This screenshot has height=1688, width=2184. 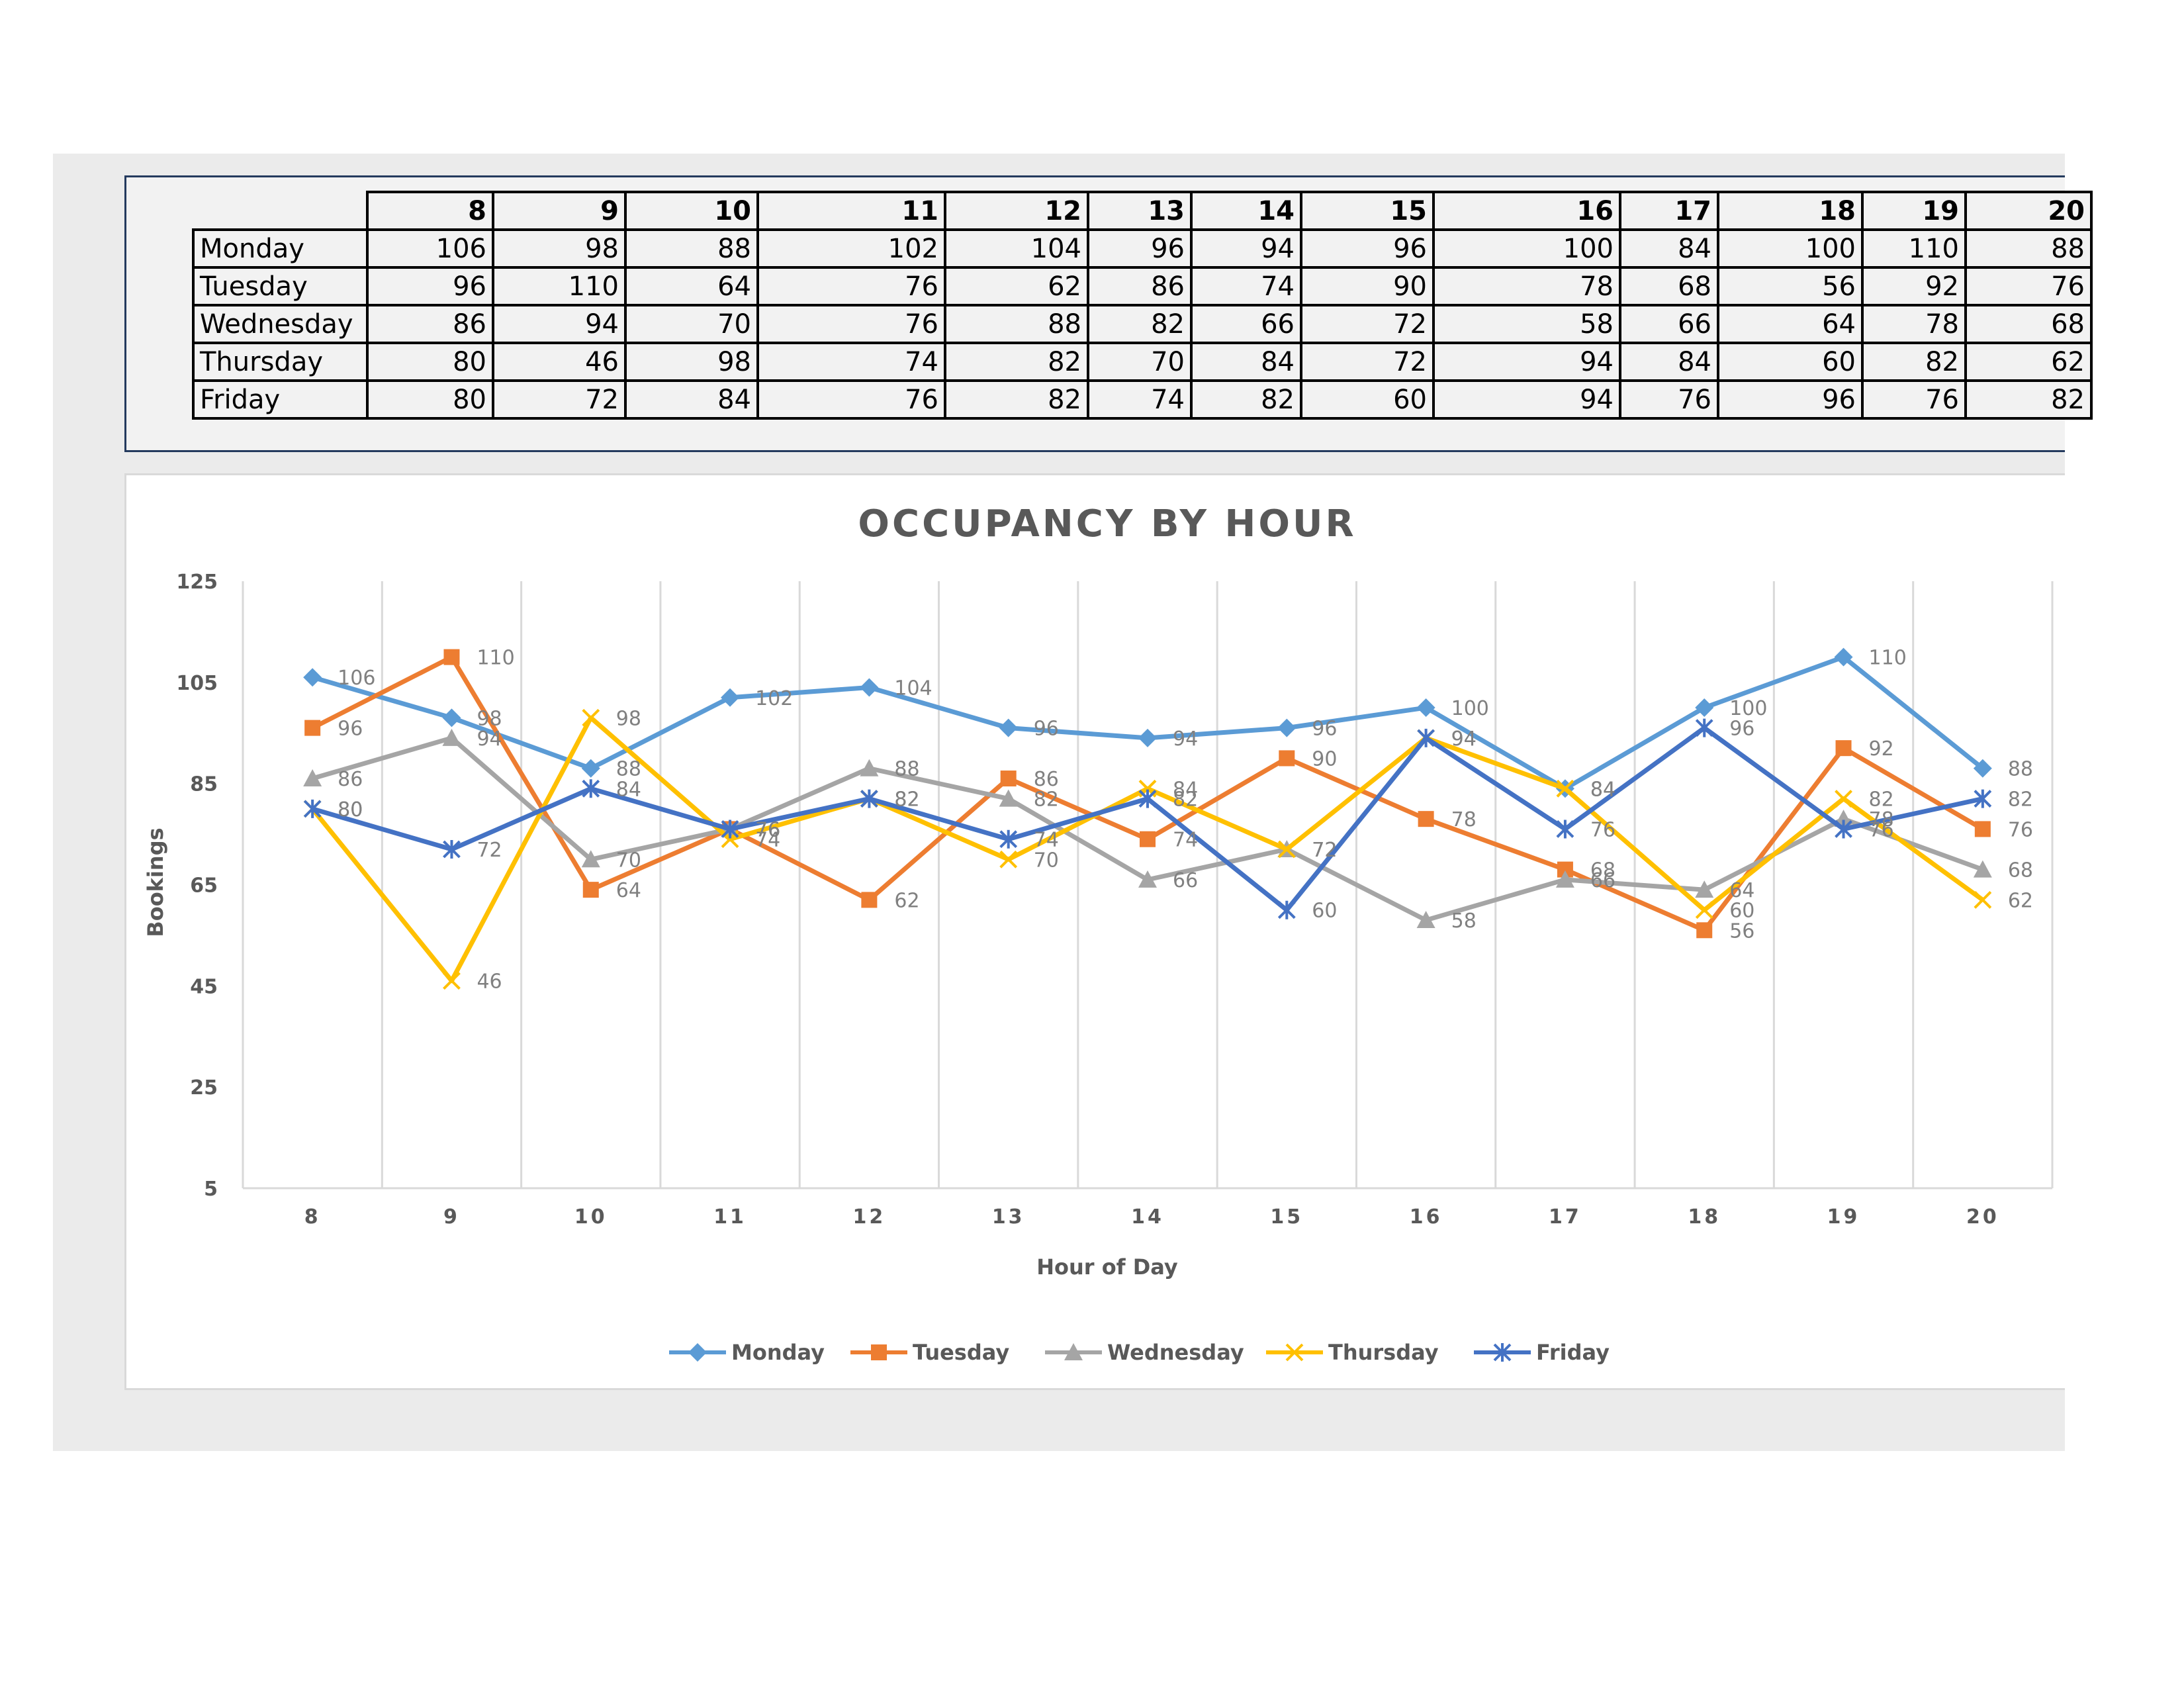 I want to click on friday-data-label: 80, so click(x=350, y=809).